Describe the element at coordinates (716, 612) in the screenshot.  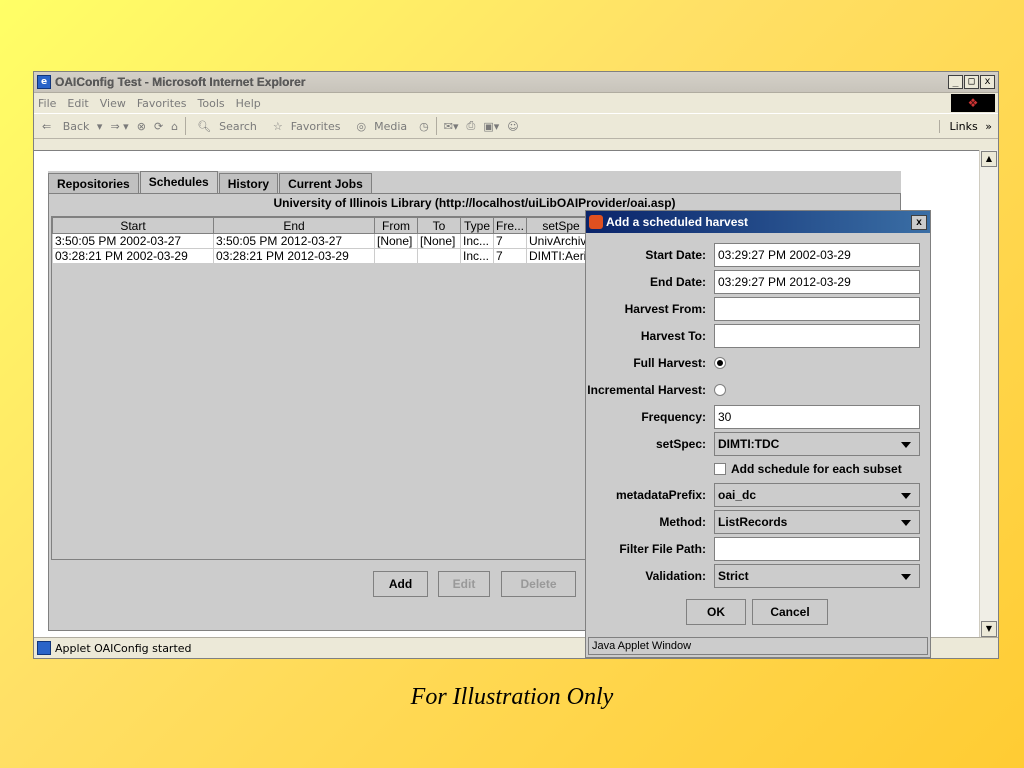
I see `ok-button: OK` at that location.